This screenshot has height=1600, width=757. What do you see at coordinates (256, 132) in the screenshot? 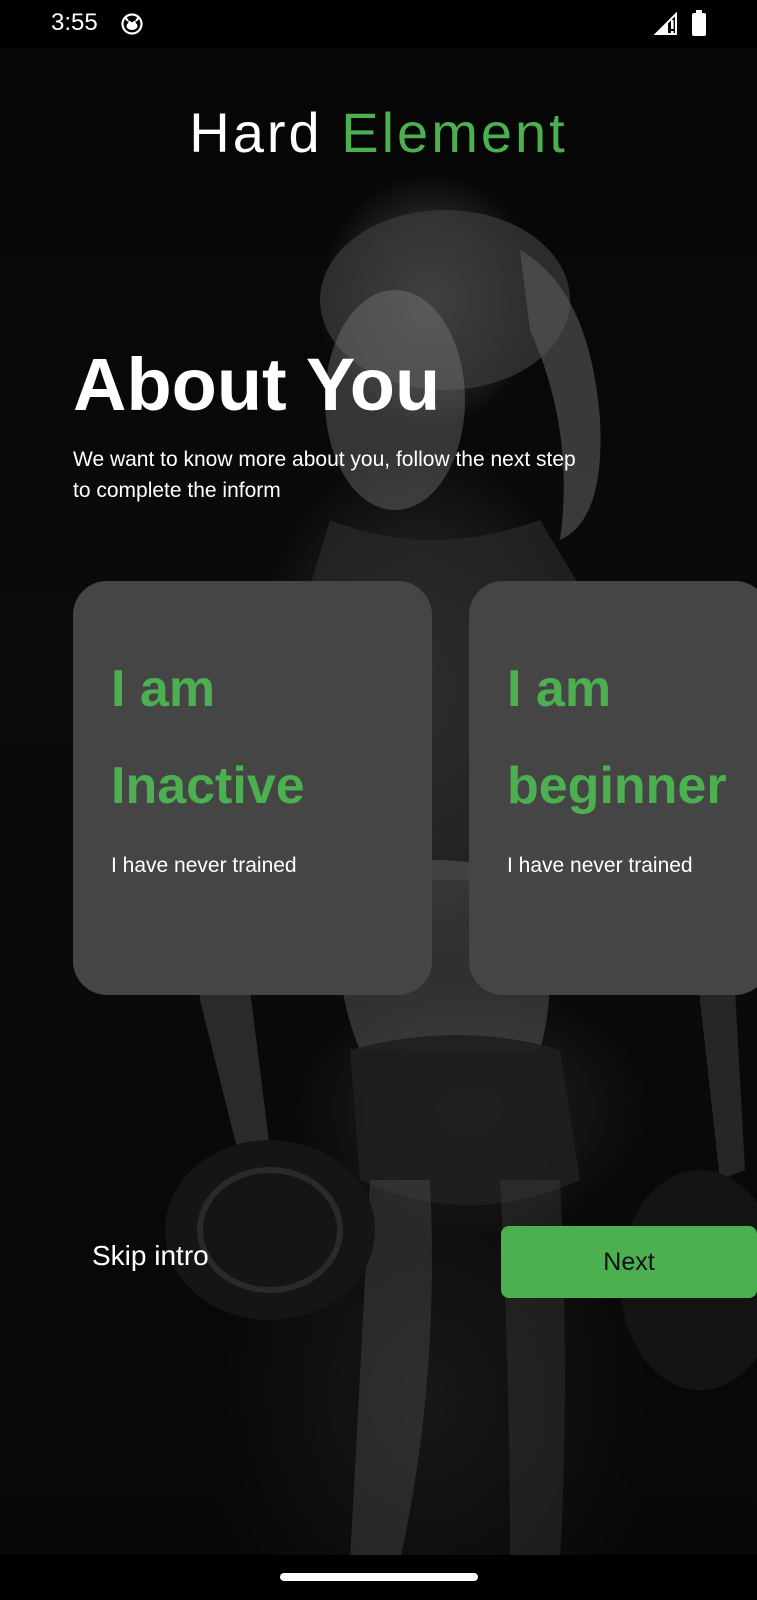
I see `app-title-primary: Hard` at bounding box center [256, 132].